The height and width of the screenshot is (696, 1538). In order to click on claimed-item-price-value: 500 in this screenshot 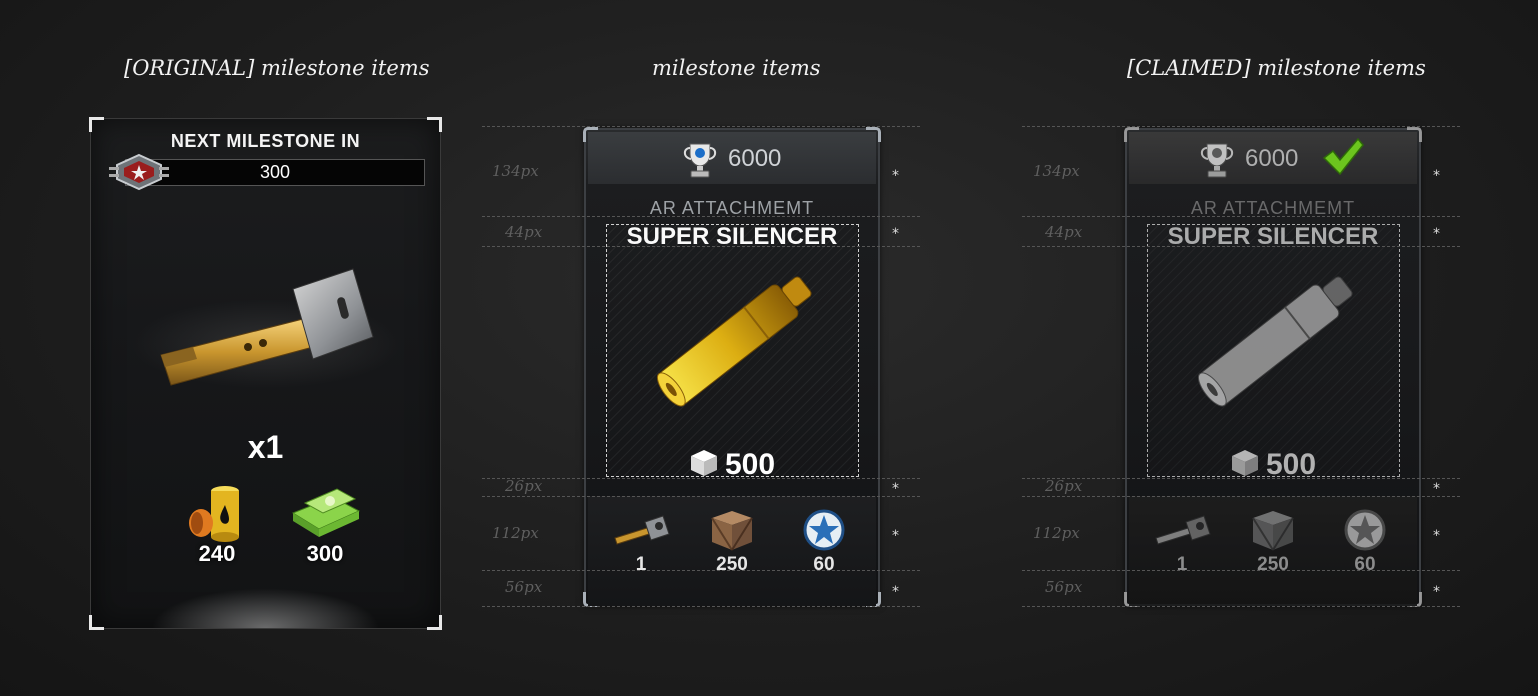, I will do `click(1291, 464)`.